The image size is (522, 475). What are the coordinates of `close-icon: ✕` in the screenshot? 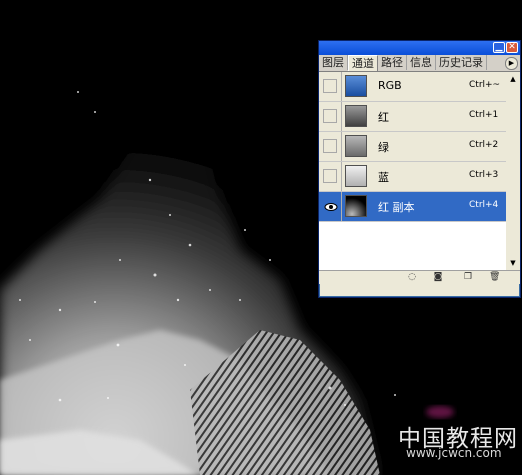 It's located at (512, 47).